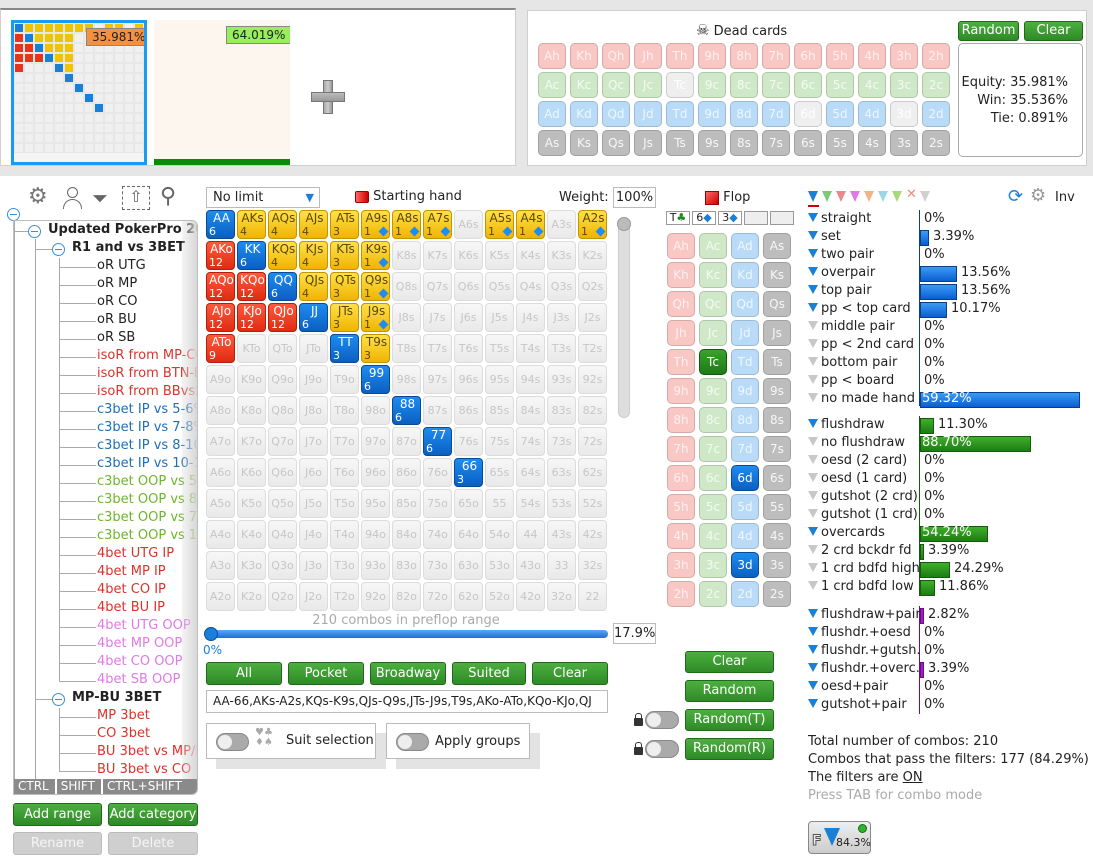 This screenshot has width=1093, height=867. What do you see at coordinates (220, 224) in the screenshot?
I see `hand-cell-AA: AA 6` at bounding box center [220, 224].